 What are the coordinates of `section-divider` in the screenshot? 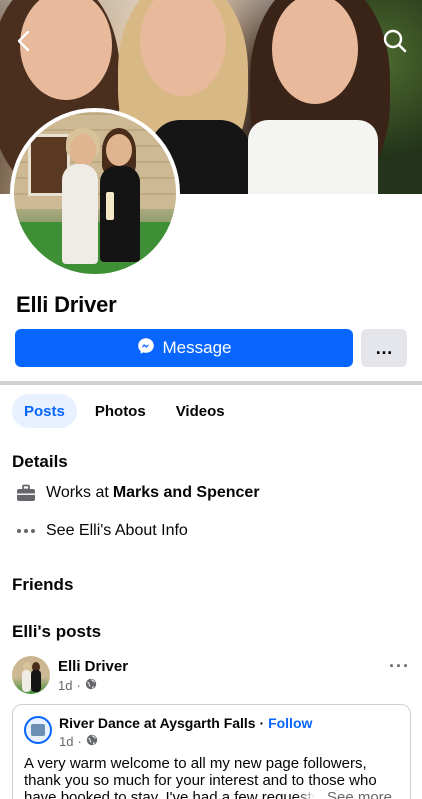 It's located at (211, 383).